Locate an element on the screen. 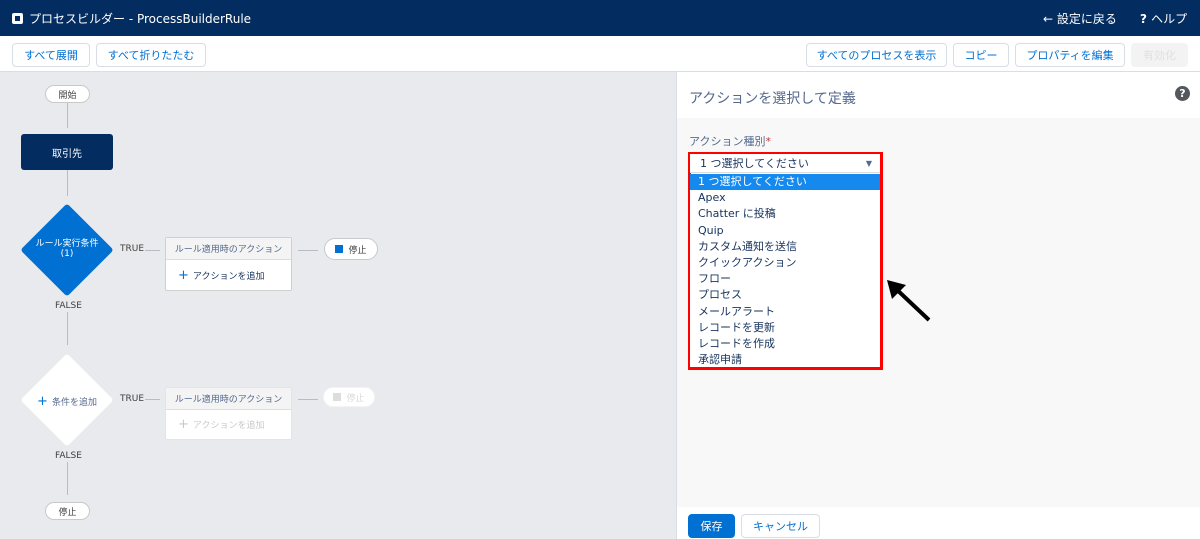 The image size is (1200, 539). option-item: カスタム通知を送信 is located at coordinates (785, 247).